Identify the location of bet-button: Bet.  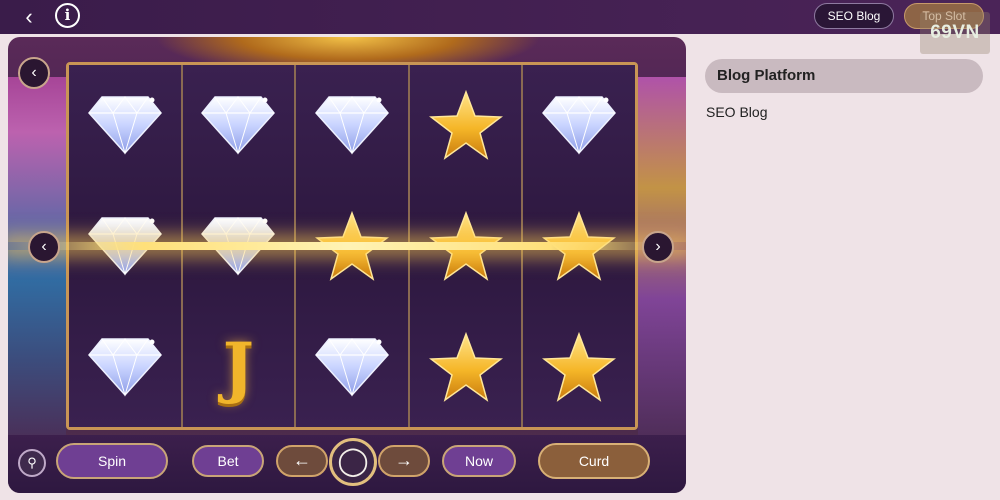
(228, 461).